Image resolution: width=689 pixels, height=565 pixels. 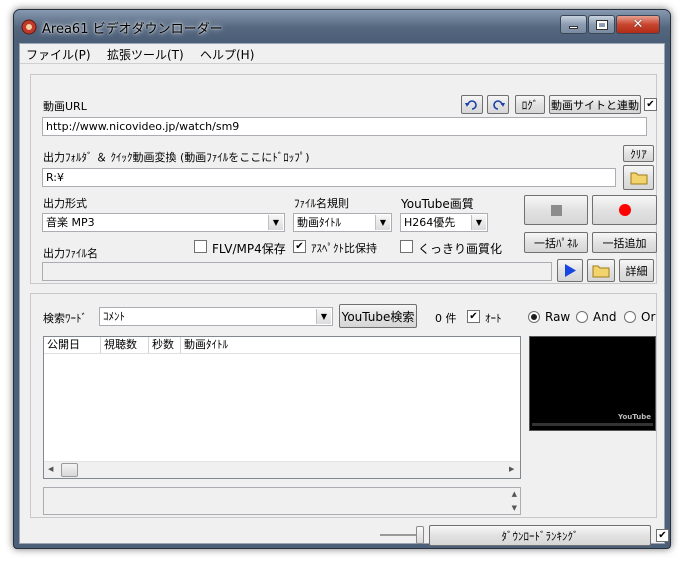 What do you see at coordinates (58, 54) in the screenshot?
I see `menu-file: ファイル(P)` at bounding box center [58, 54].